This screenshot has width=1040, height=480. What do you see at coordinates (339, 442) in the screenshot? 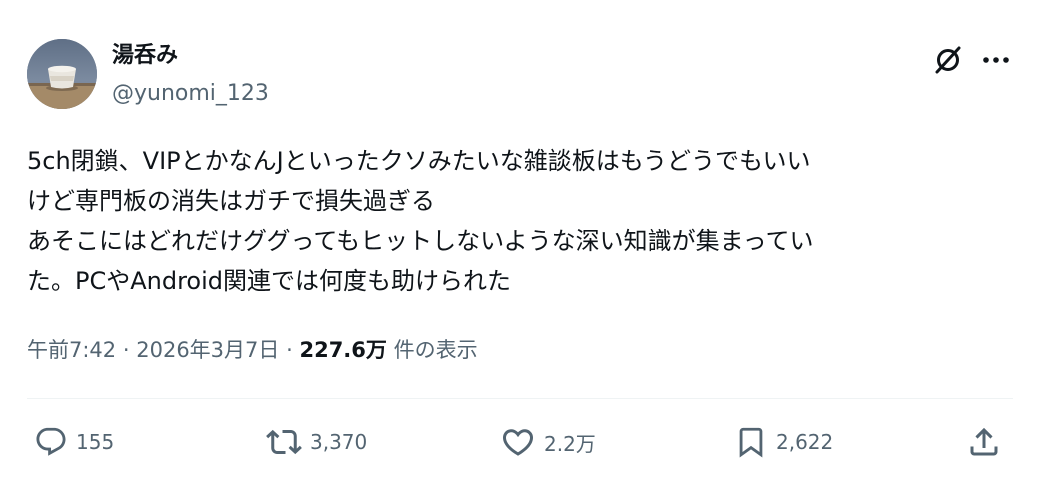
I see `repost-count: 3,370` at bounding box center [339, 442].